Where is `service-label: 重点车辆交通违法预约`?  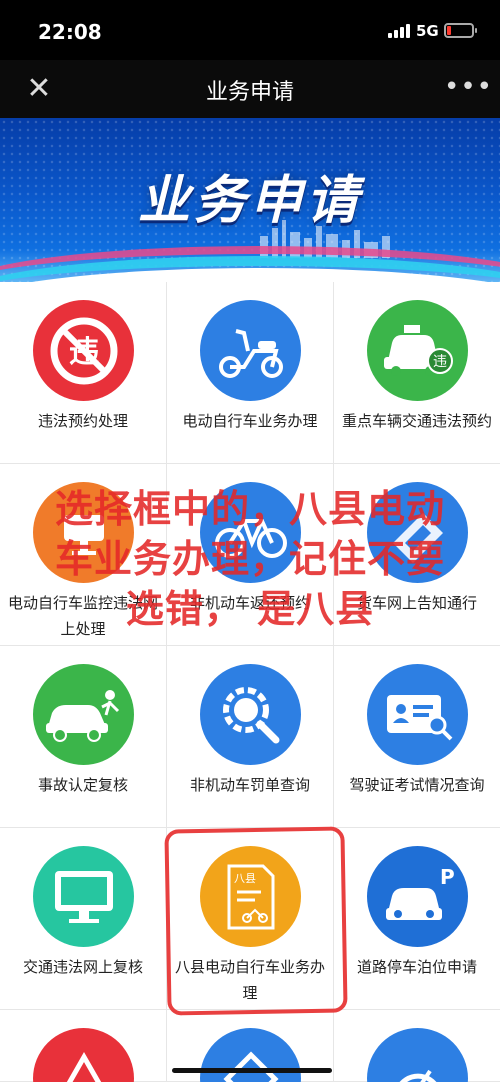
service-label: 重点车辆交通违法预约 is located at coordinates (416, 421).